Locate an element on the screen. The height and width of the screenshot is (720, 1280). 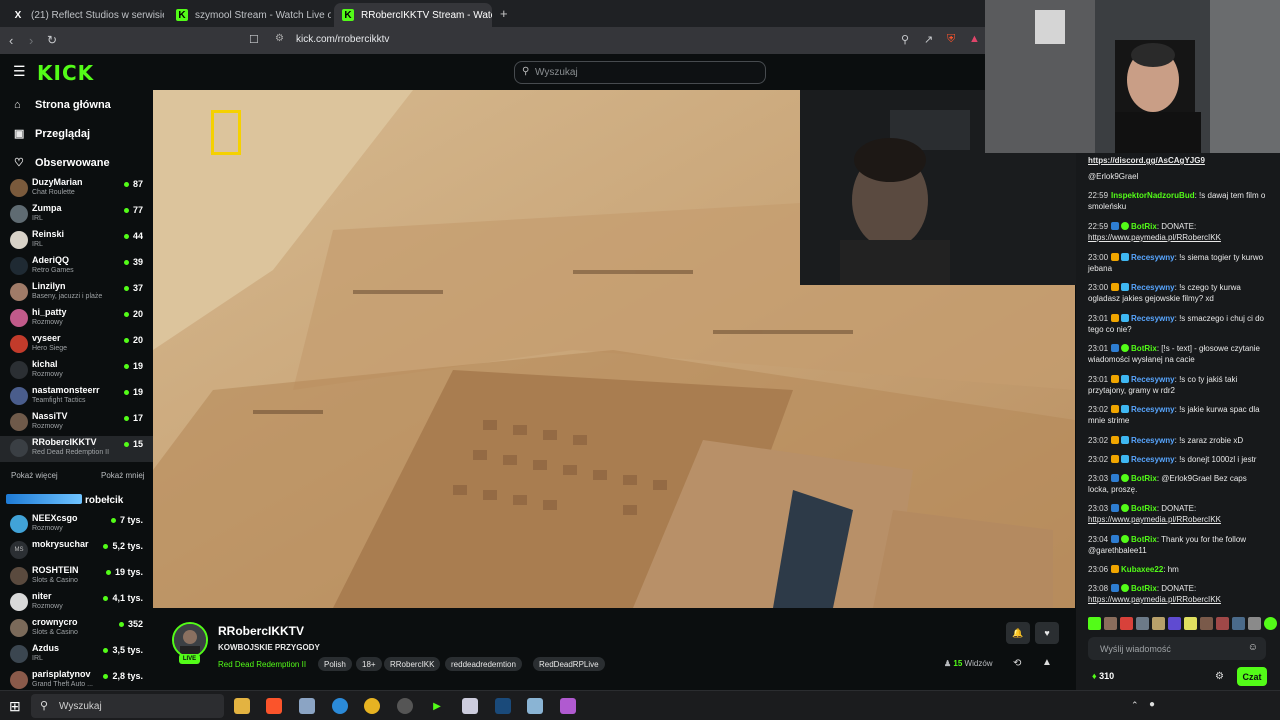
bookmark-icon: ☐ is located at coordinates (254, 39).